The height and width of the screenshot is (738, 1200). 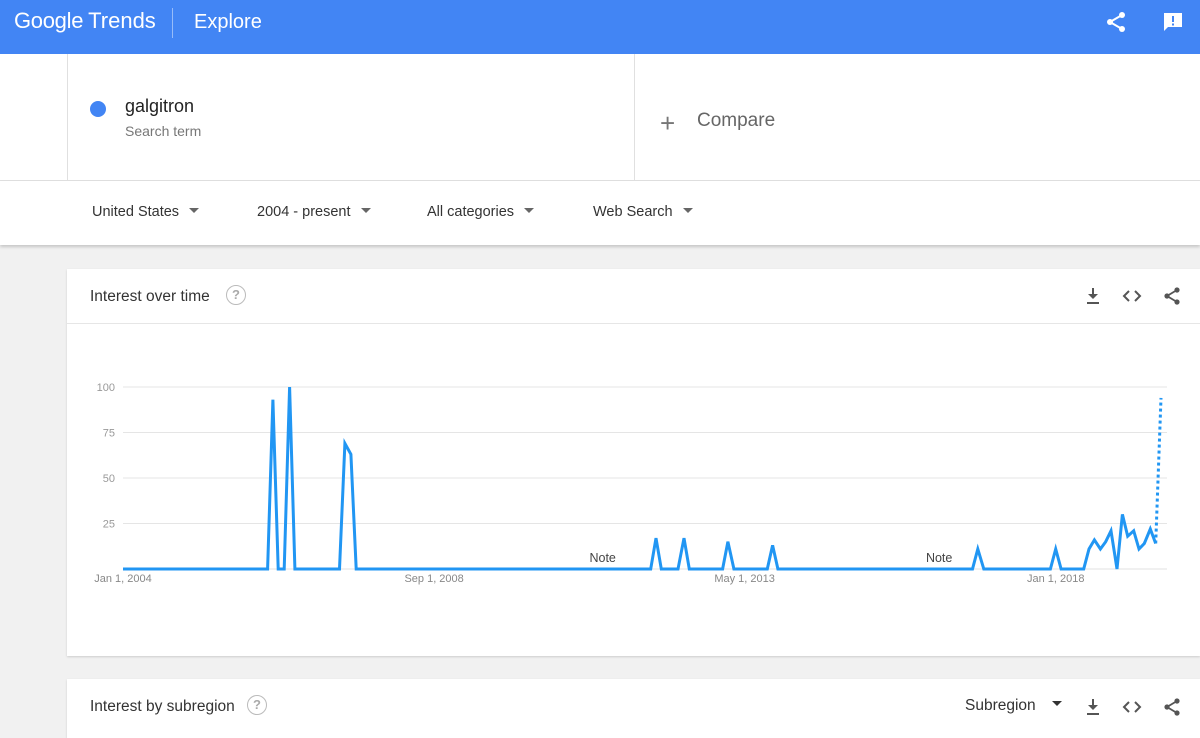 What do you see at coordinates (1173, 22) in the screenshot?
I see `feedback-icon` at bounding box center [1173, 22].